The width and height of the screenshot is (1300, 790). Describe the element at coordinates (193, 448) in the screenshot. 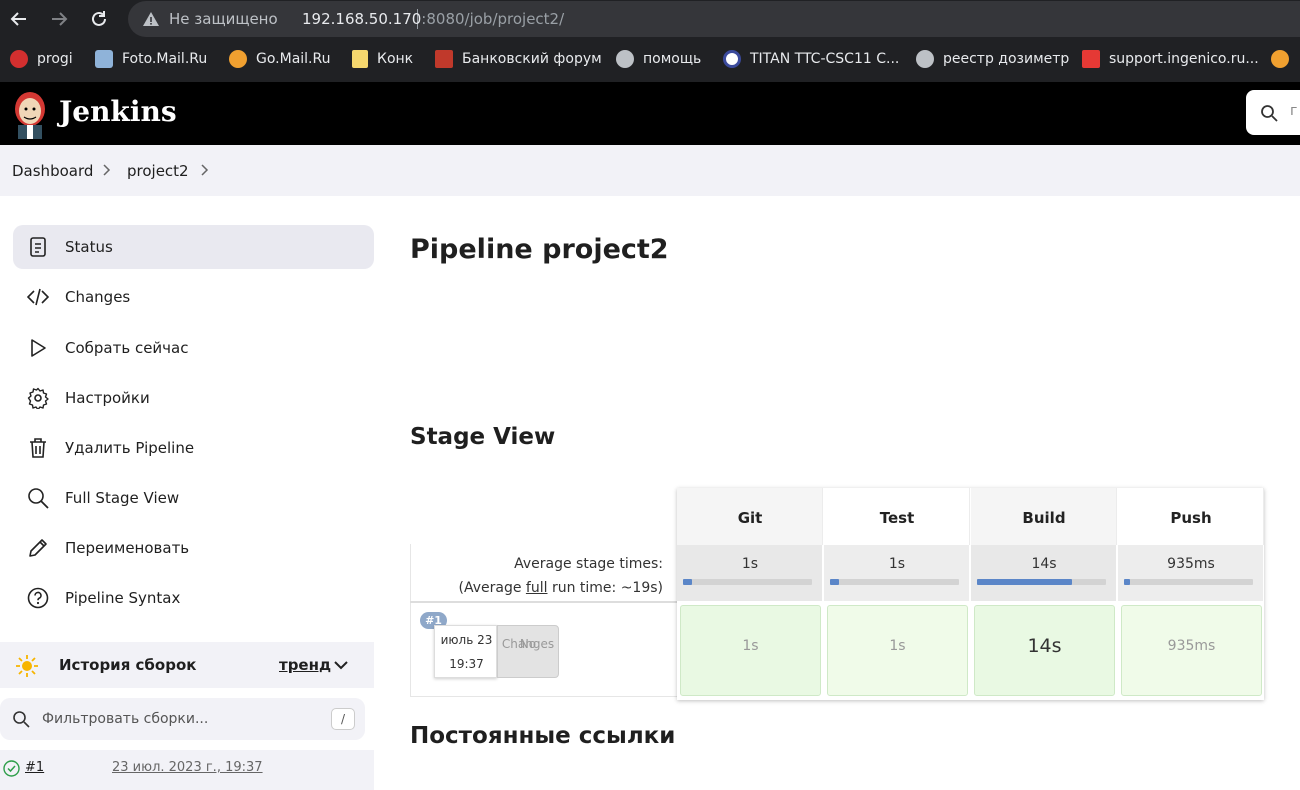

I see `sidebar-item-delete: Удалить Pipeline` at that location.